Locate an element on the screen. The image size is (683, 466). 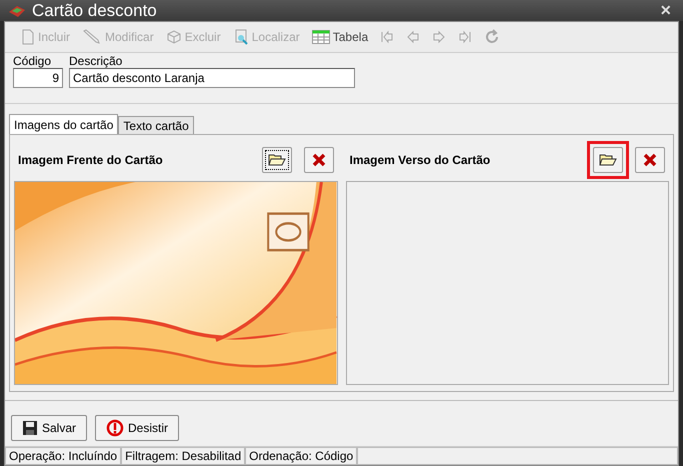
stop-icon is located at coordinates (115, 428).